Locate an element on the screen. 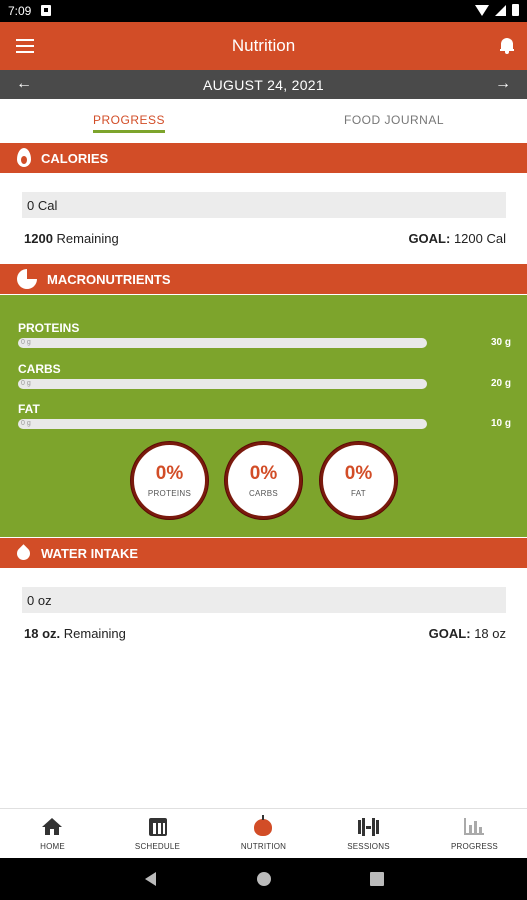 This screenshot has height=900, width=527. fat-value: 0 g is located at coordinates (26, 423).